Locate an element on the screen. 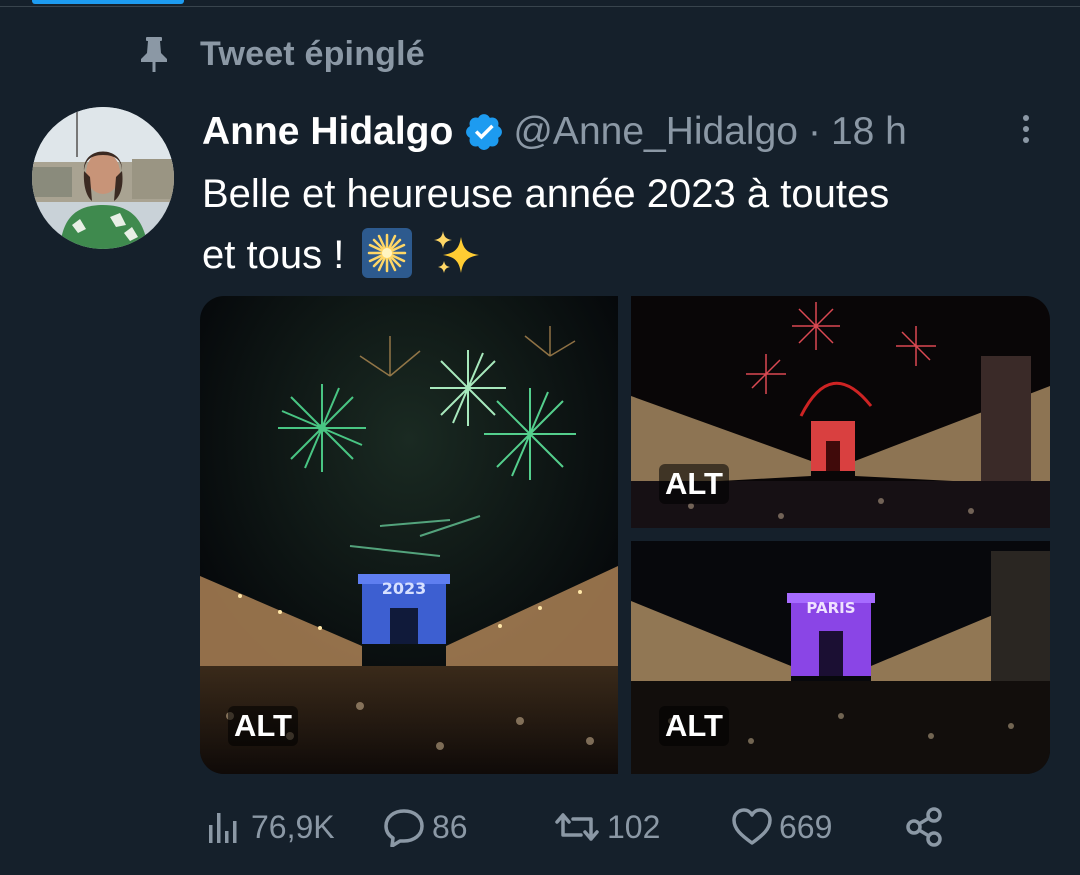  like-action: 669 is located at coordinates (781, 827).